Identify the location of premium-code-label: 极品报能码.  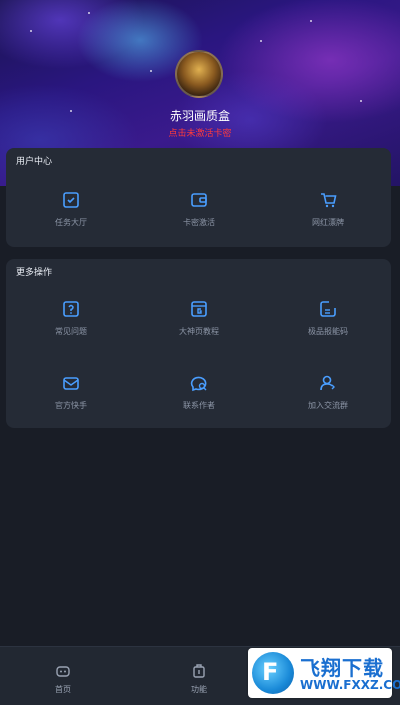
(328, 331).